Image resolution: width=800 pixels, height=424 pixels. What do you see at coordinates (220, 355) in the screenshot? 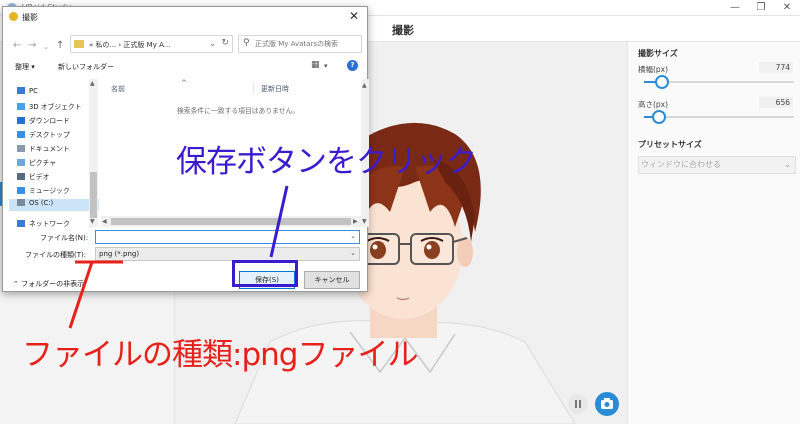
I see `filetype-callout-text: ファイルの種類:pngファイル` at bounding box center [220, 355].